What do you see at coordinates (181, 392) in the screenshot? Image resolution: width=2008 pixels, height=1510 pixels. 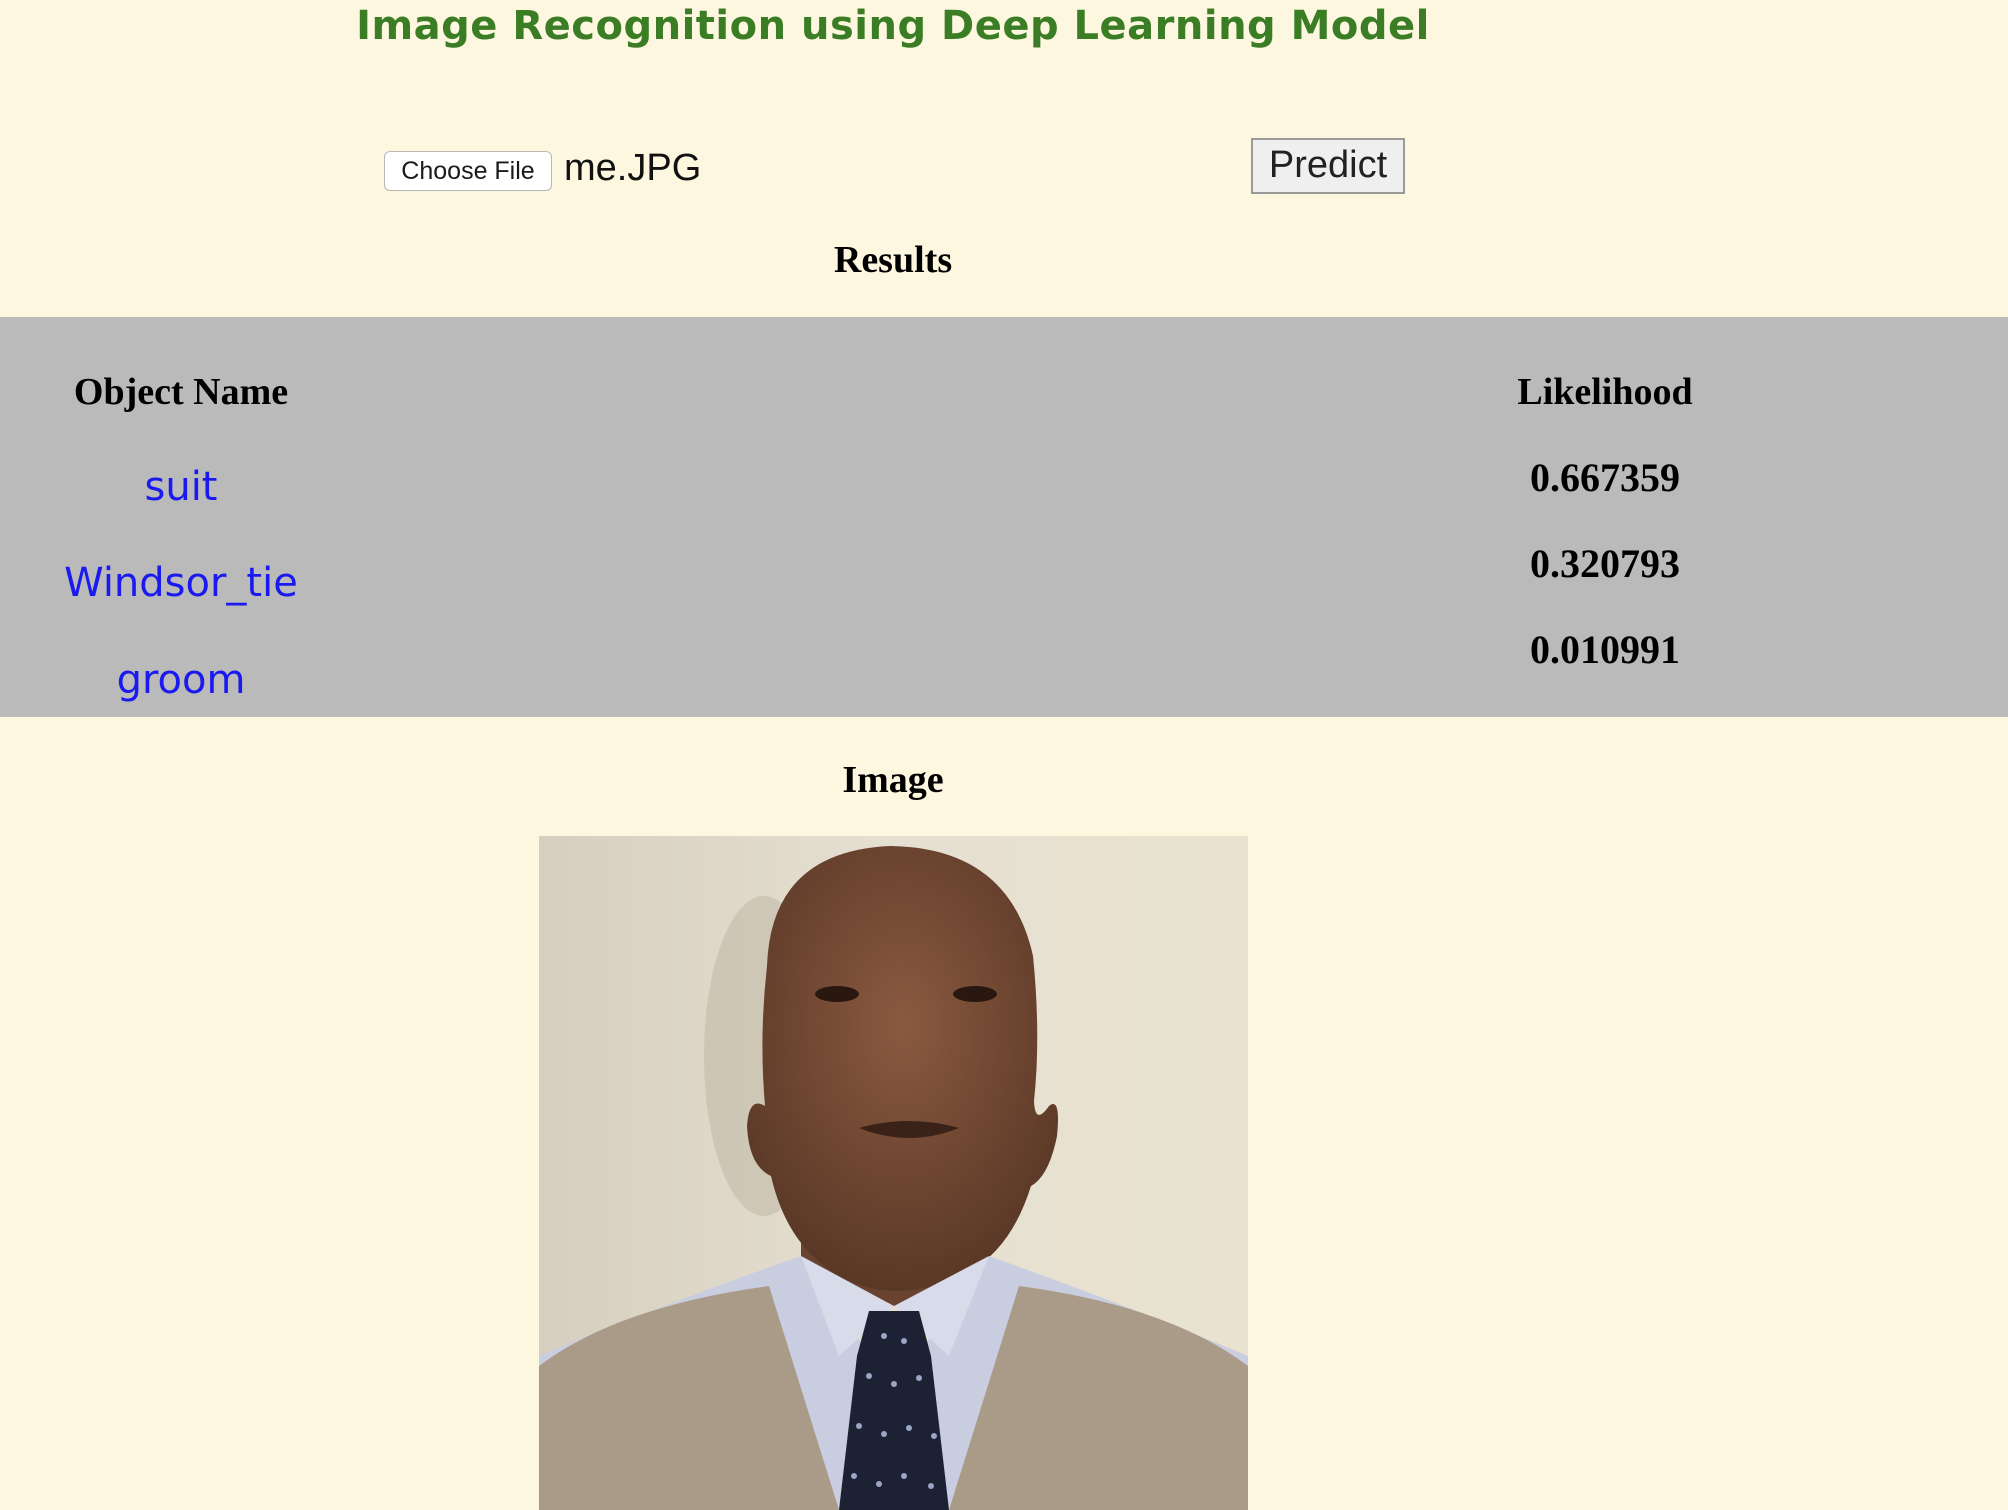 I see `object-name-header: Object Name` at bounding box center [181, 392].